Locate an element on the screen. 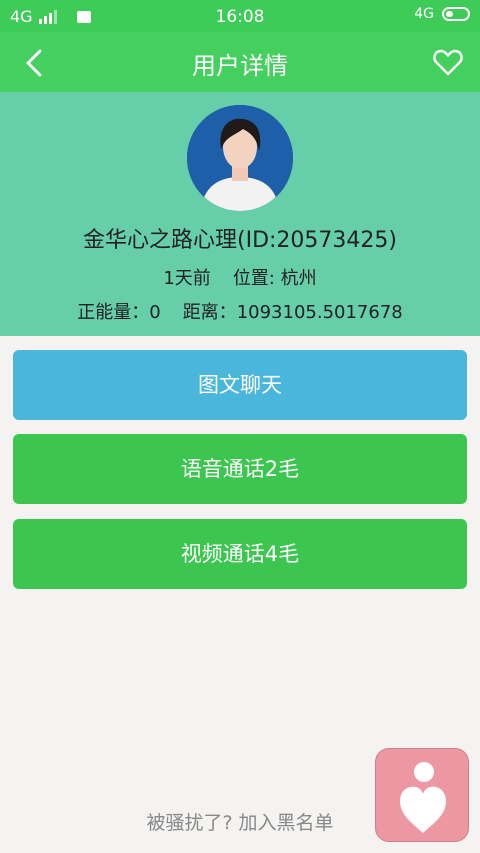  user-name: 金华心之路心理(ID:20573425) is located at coordinates (240, 240).